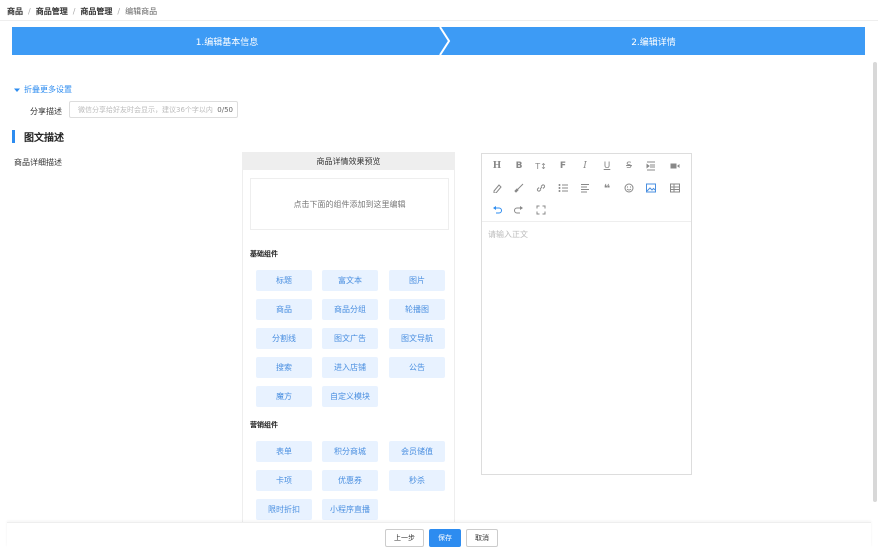  What do you see at coordinates (284, 451) in the screenshot?
I see `comp-form: 表单` at bounding box center [284, 451].